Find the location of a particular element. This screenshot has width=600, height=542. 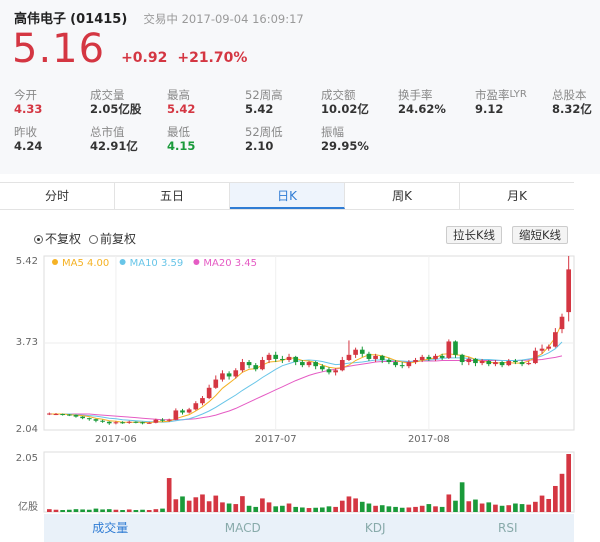

radio-label: 前复权 is located at coordinates (118, 239).